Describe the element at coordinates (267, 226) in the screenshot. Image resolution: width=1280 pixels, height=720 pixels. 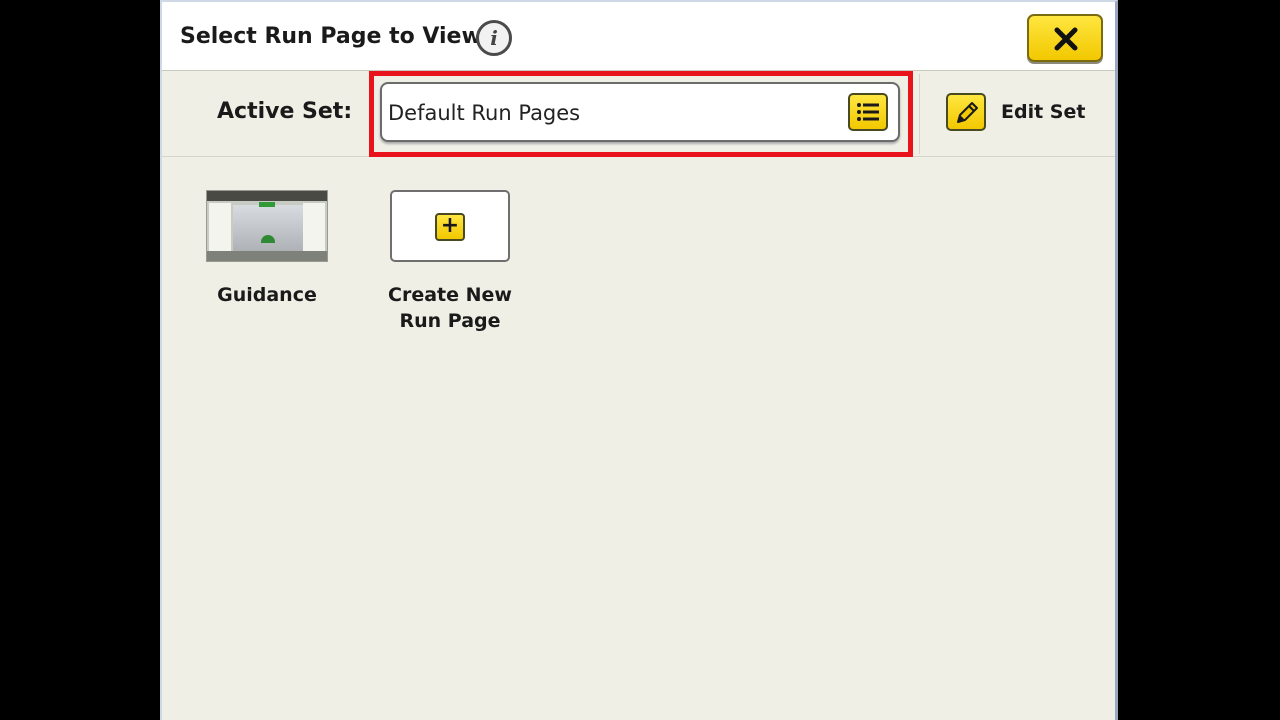
I see `guidance-thumbnail-icon` at that location.